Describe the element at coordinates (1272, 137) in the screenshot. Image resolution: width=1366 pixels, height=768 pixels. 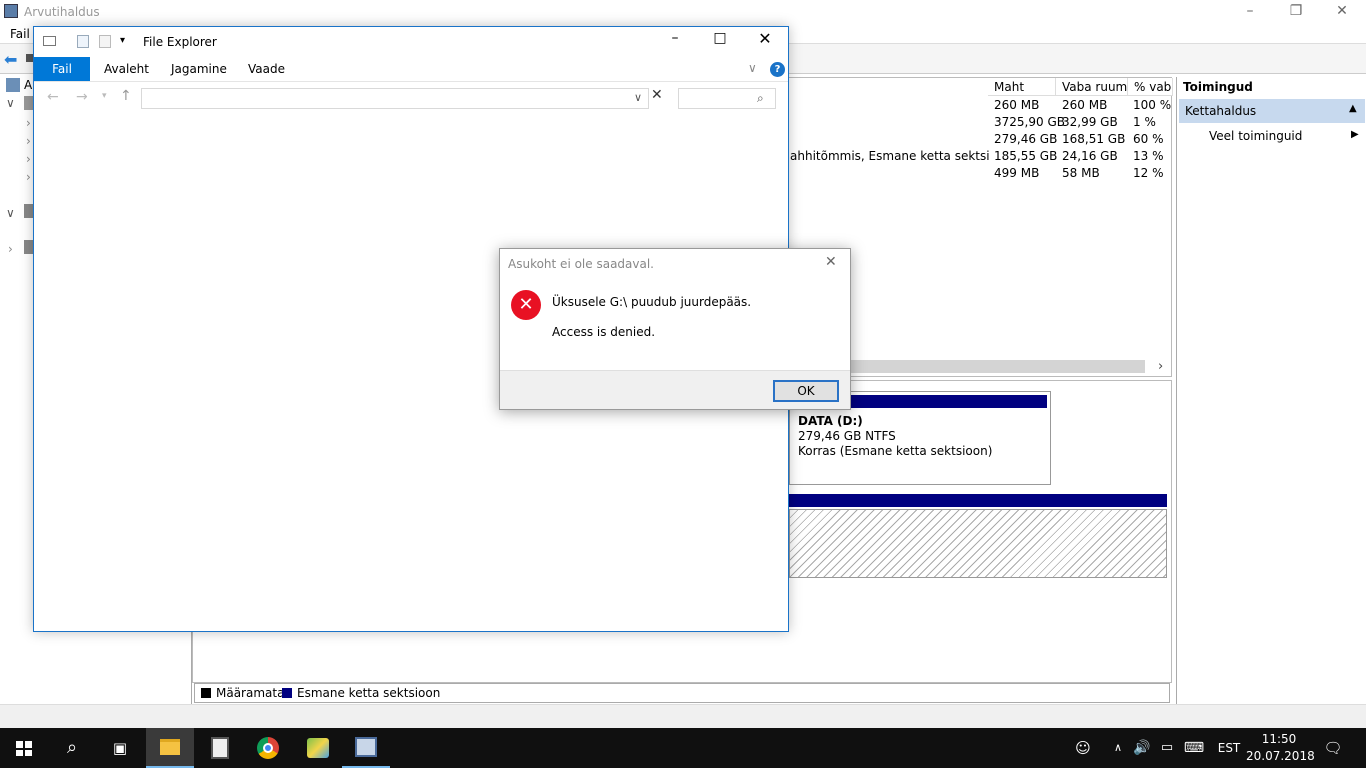
I see `action-more-actions: Veel toiminguid ▶` at that location.